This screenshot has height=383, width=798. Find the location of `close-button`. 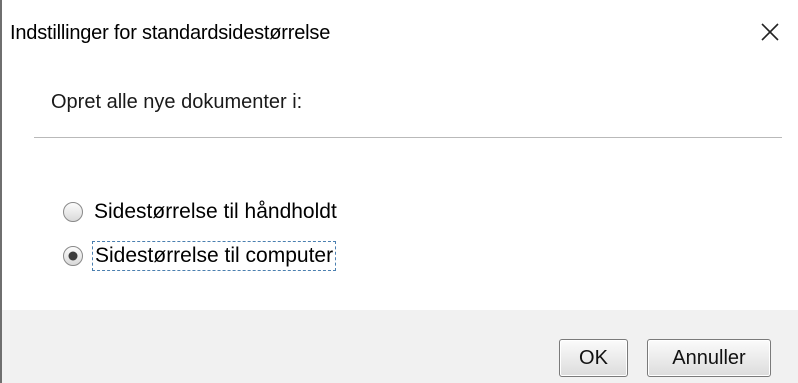

close-button is located at coordinates (770, 32).